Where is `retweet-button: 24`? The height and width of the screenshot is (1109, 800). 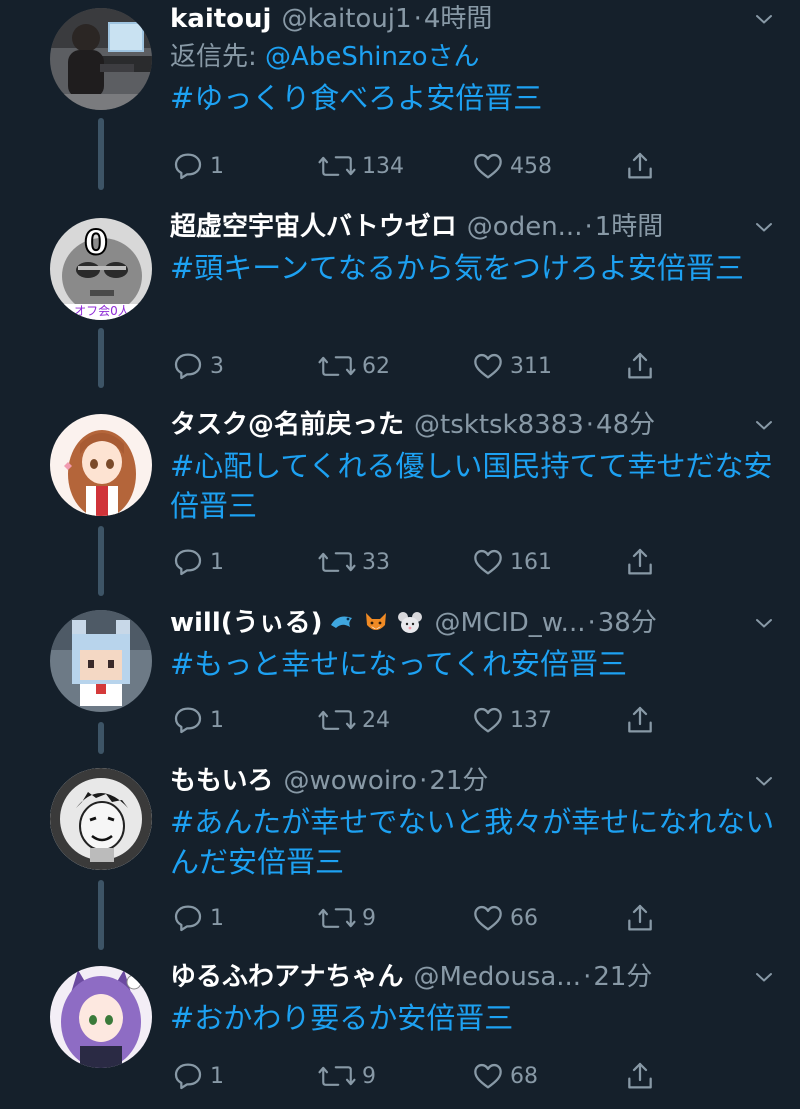
retweet-button: 24 is located at coordinates (354, 720).